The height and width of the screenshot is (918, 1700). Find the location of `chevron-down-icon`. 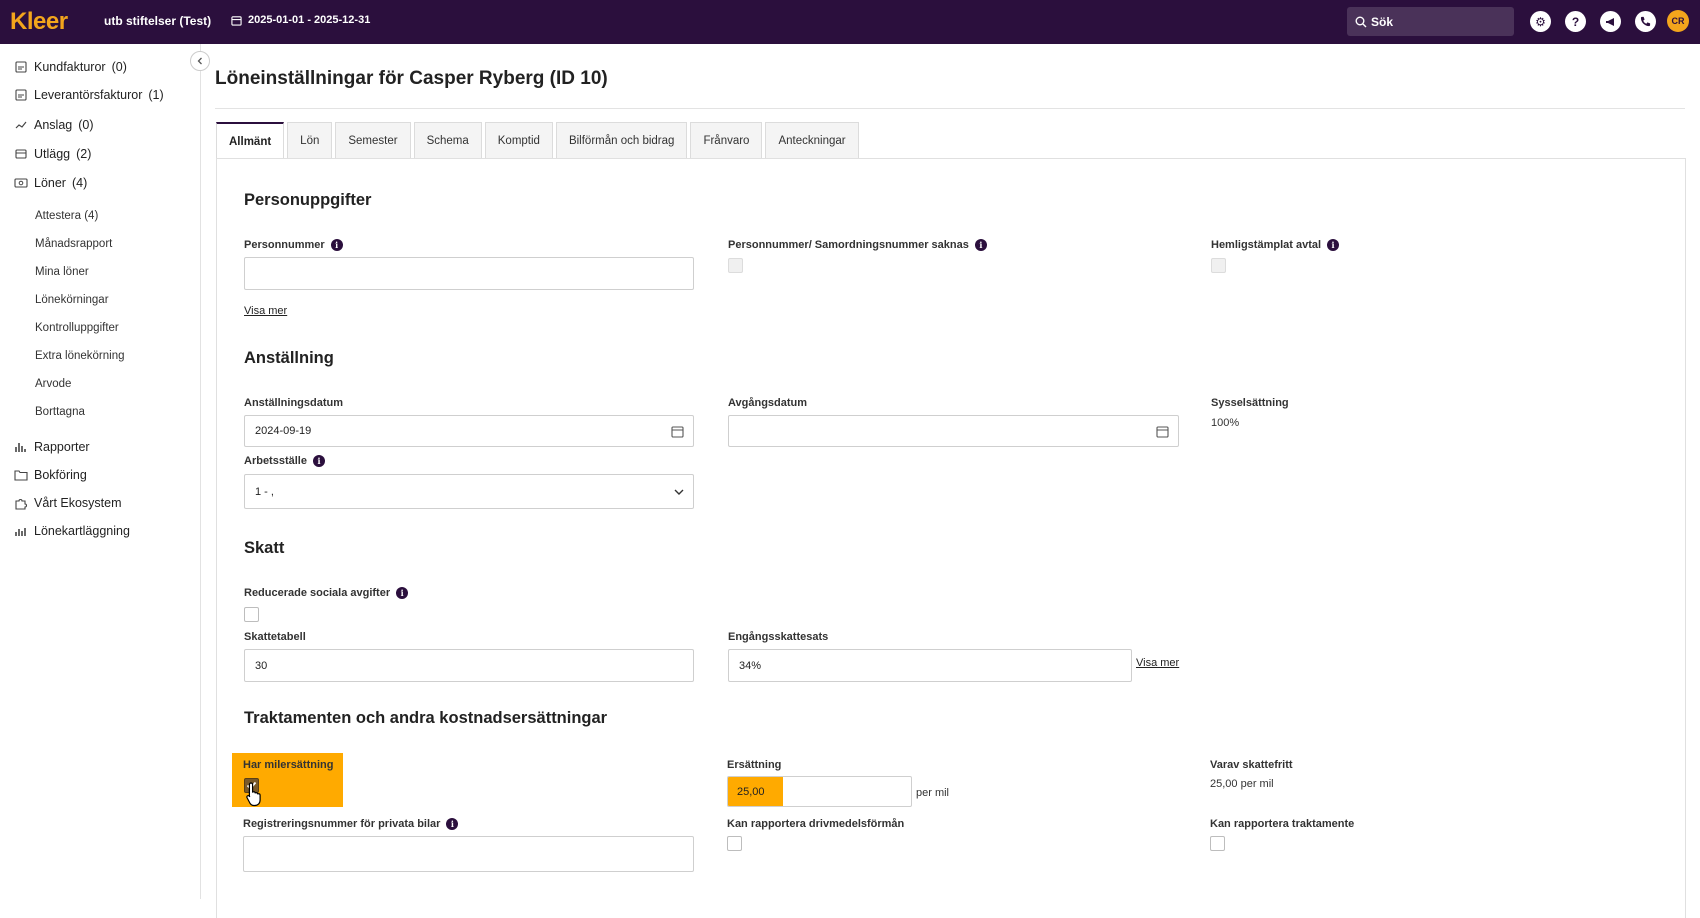

chevron-down-icon is located at coordinates (679, 492).